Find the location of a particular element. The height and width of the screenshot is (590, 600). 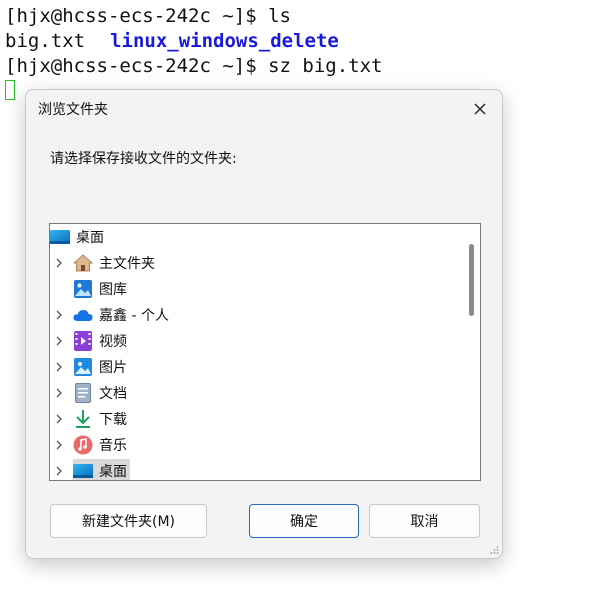

tree-item-music: 音乐 is located at coordinates (91, 445).